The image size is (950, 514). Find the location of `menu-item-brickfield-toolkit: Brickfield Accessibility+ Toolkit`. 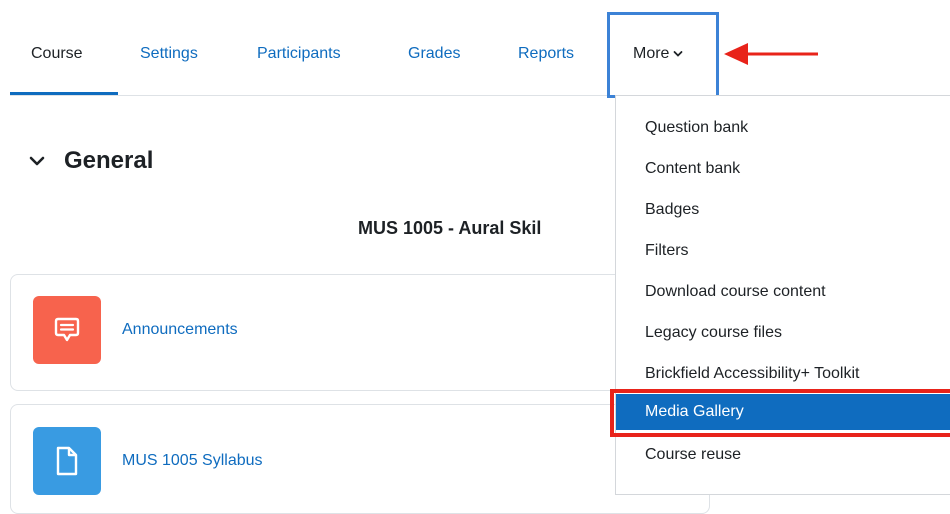

menu-item-brickfield-toolkit: Brickfield Accessibility+ Toolkit is located at coordinates (783, 374).